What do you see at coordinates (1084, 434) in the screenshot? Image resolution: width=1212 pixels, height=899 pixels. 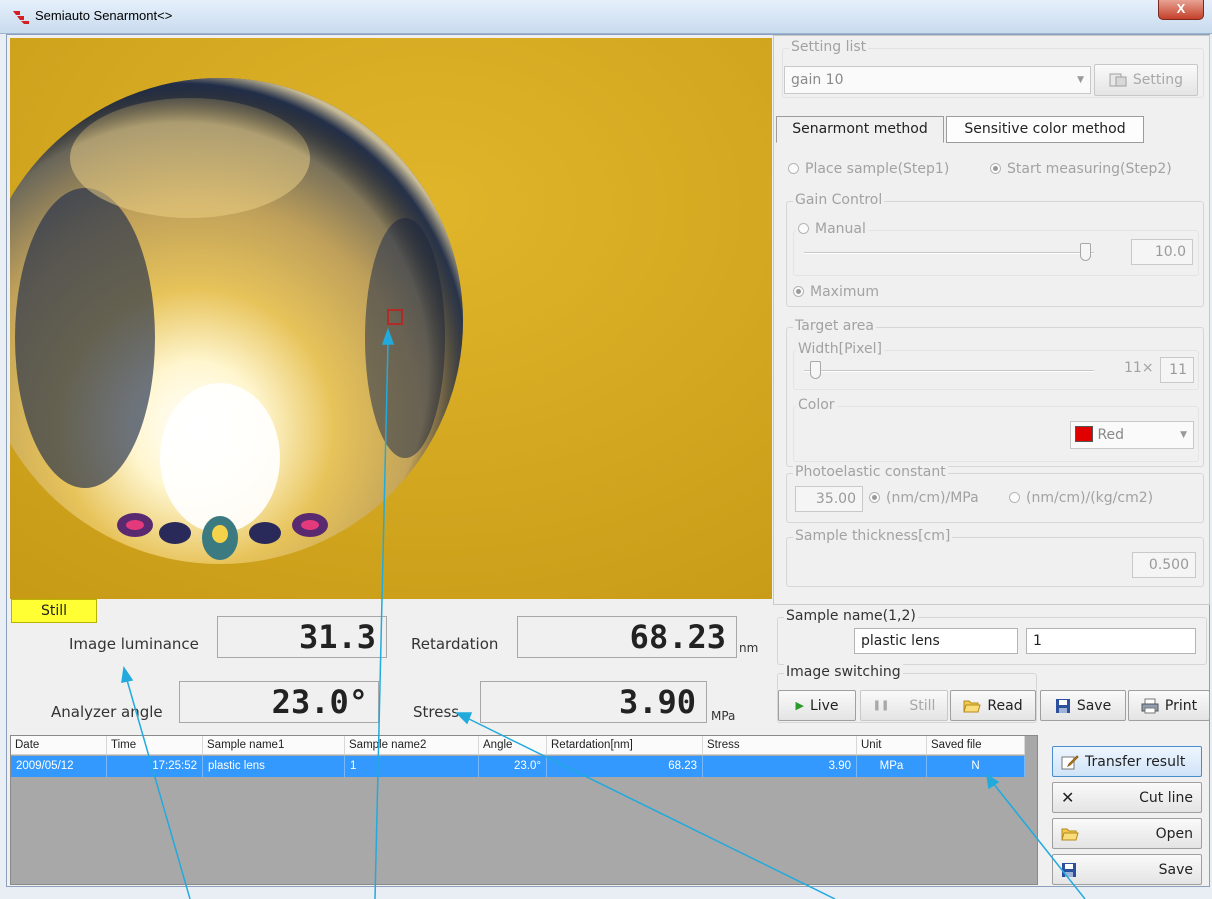 I see `color-swatch` at bounding box center [1084, 434].